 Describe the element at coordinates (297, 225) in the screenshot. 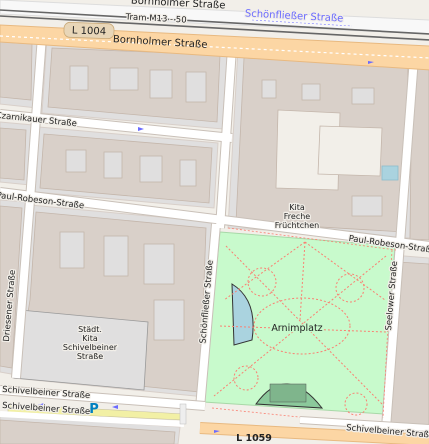

I see `poi-kita-freche-line3: Früchtchen` at that location.